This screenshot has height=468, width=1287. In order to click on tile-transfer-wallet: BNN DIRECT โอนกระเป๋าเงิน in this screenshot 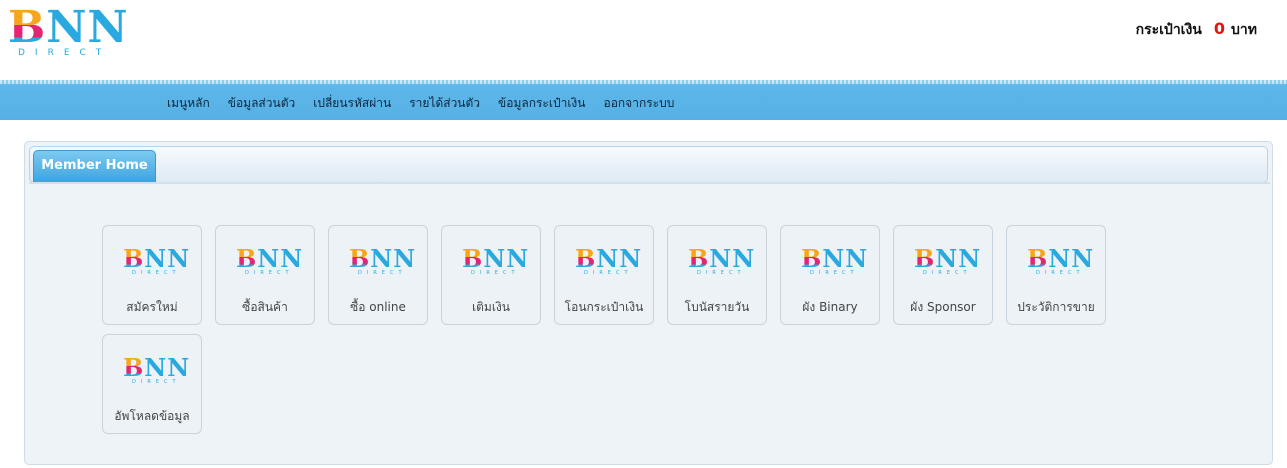, I will do `click(604, 275)`.